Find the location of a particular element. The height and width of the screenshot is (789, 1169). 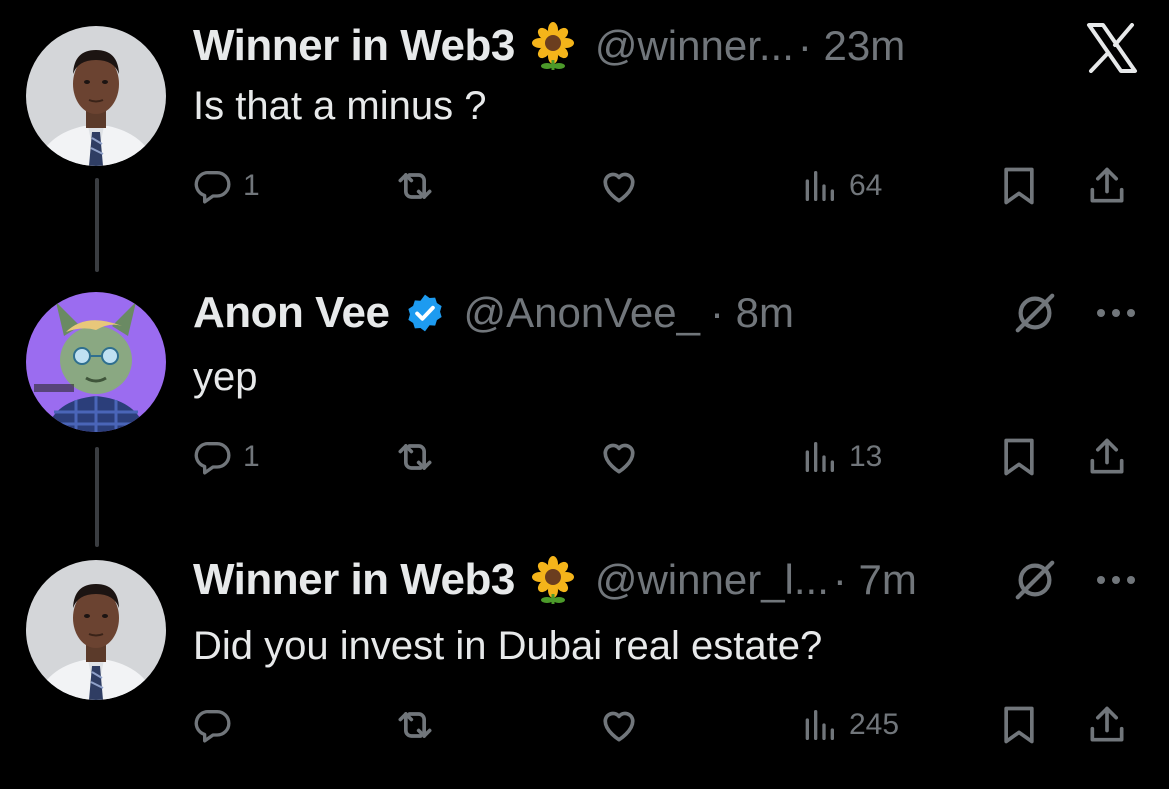

reply-button is located at coordinates (218, 725).